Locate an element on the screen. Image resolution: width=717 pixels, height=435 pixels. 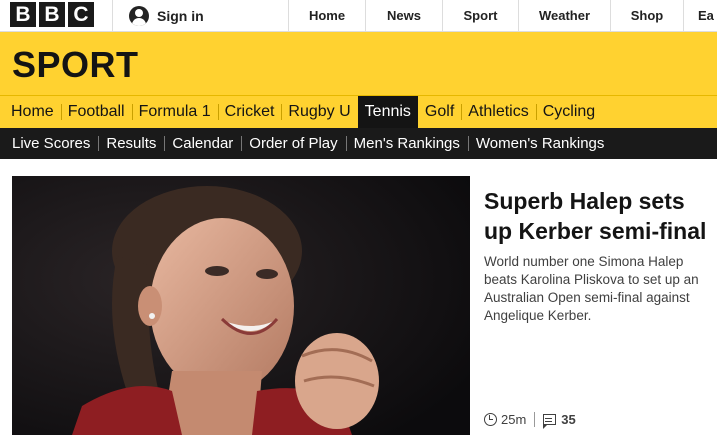
comments-icon is located at coordinates (549, 421).